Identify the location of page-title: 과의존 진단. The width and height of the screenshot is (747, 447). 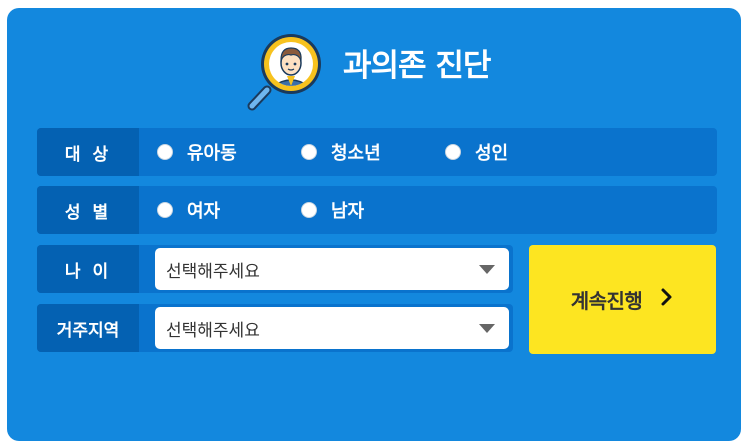
(417, 66).